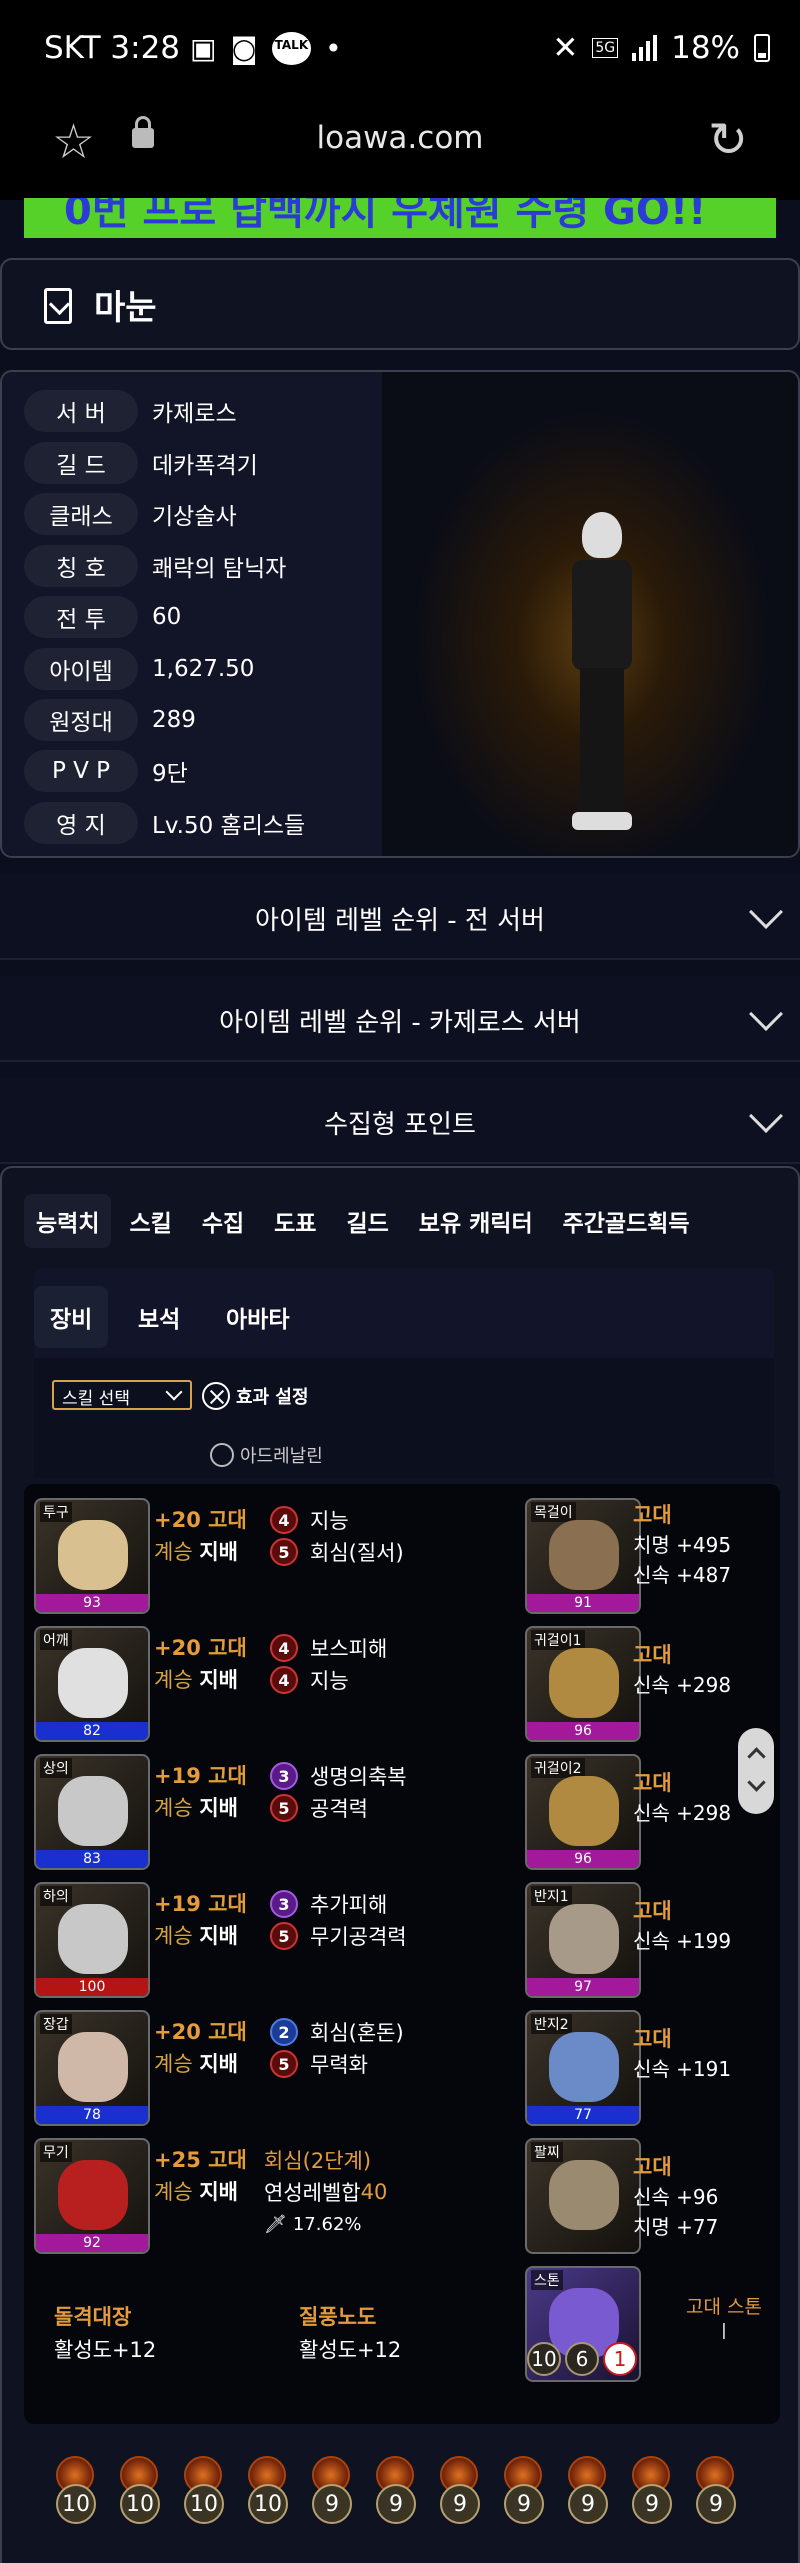  Describe the element at coordinates (400, 1023) in the screenshot. I see `accordion-label: 아이템 레벨 순위 - 카제로스 서버` at that location.